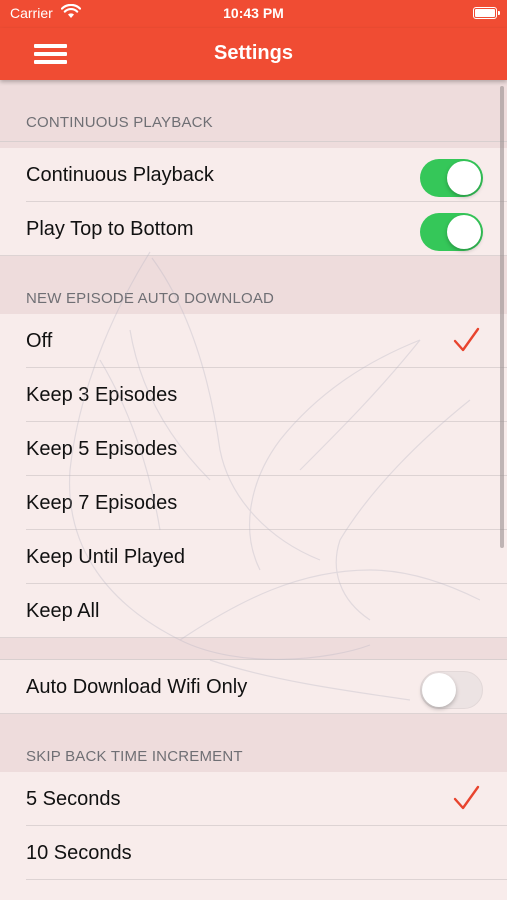 The width and height of the screenshot is (507, 900). Describe the element at coordinates (51, 54) in the screenshot. I see `hamburger-menu-icon` at that location.